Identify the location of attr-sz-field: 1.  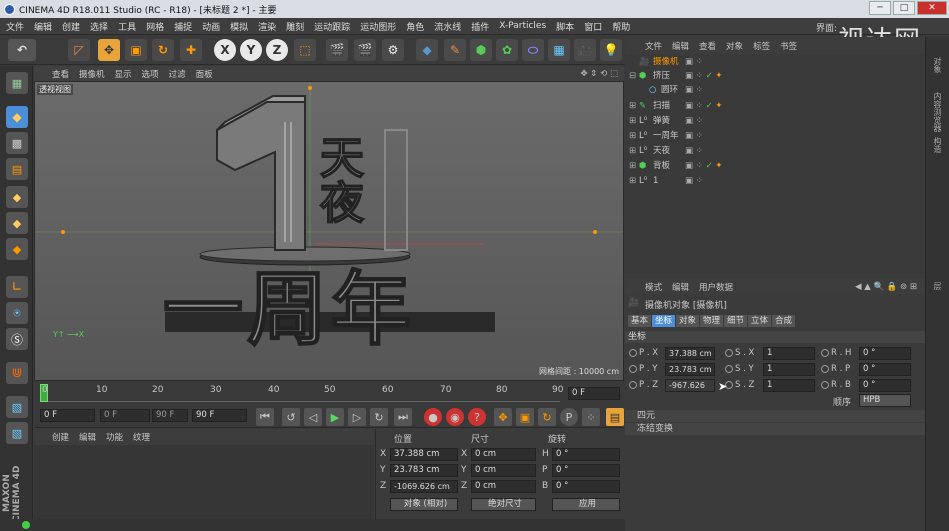
(789, 385).